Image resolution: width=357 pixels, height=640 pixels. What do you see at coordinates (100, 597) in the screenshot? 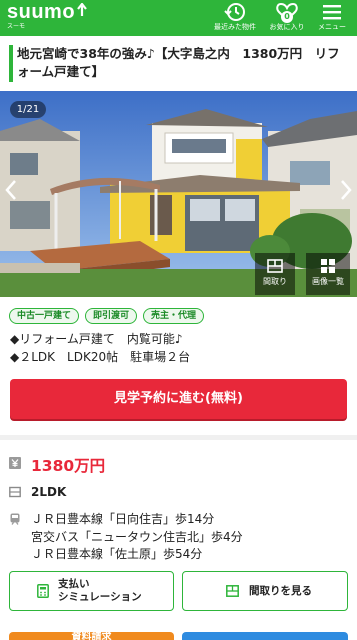
I see `payment-simulation-label-line2: シミュレーション` at bounding box center [100, 597].